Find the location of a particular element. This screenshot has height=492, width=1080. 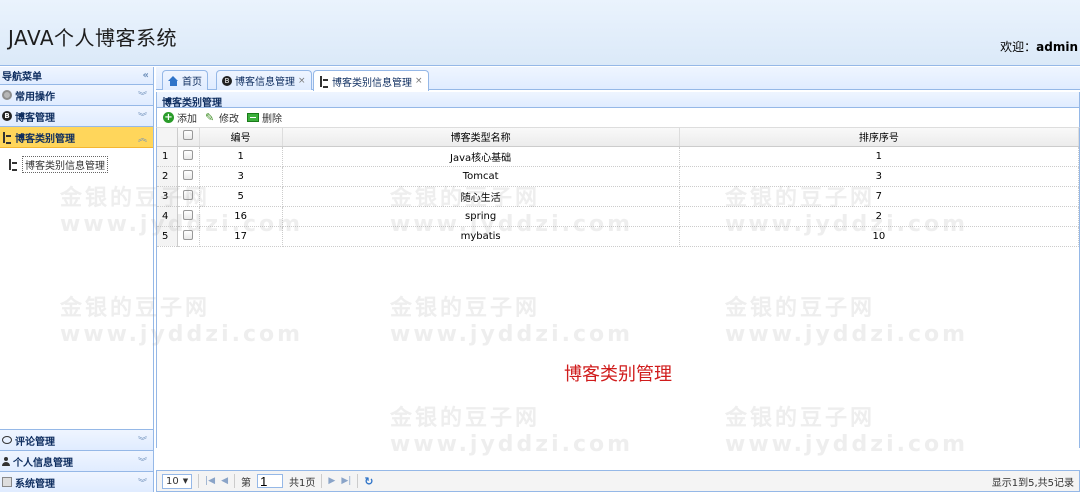

tab-blog-info: B 博客信息管理 × is located at coordinates (264, 80).